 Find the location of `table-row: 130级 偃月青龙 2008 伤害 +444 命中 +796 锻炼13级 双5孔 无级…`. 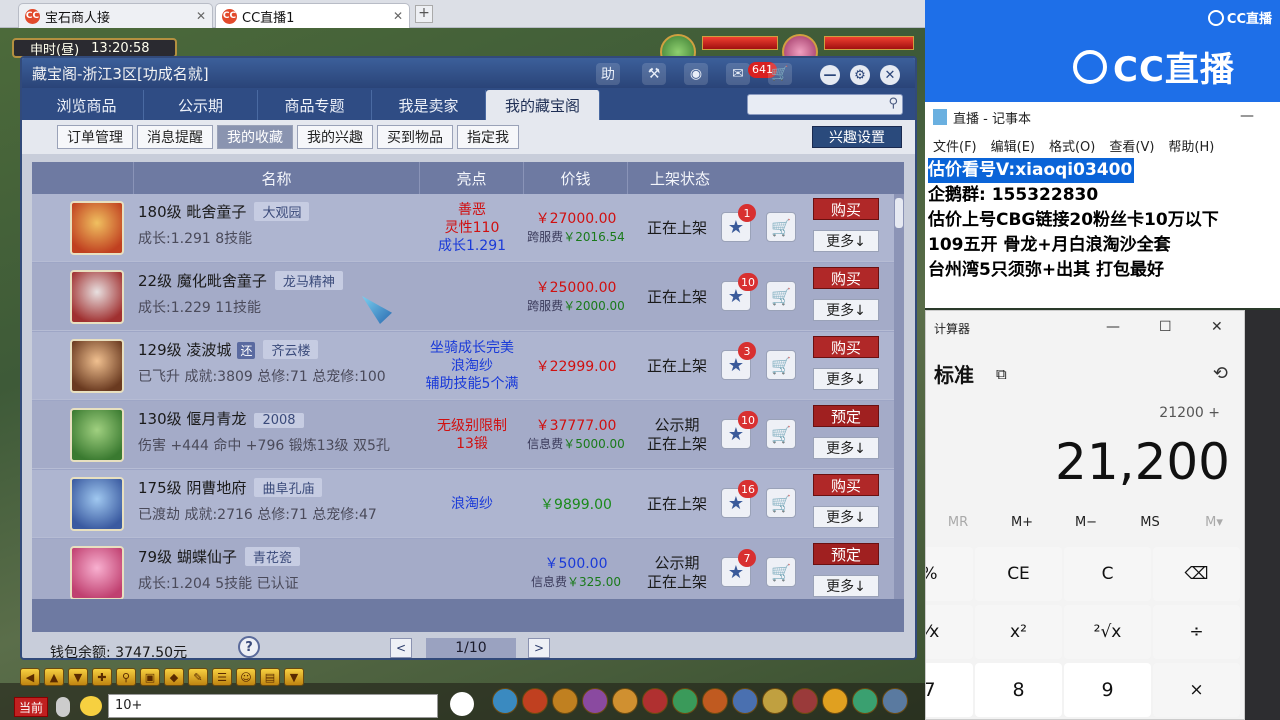

table-row: 130级 偃月青龙 2008 伤害 +444 命中 +796 锻炼13级 双5孔 无级… is located at coordinates (463, 435).